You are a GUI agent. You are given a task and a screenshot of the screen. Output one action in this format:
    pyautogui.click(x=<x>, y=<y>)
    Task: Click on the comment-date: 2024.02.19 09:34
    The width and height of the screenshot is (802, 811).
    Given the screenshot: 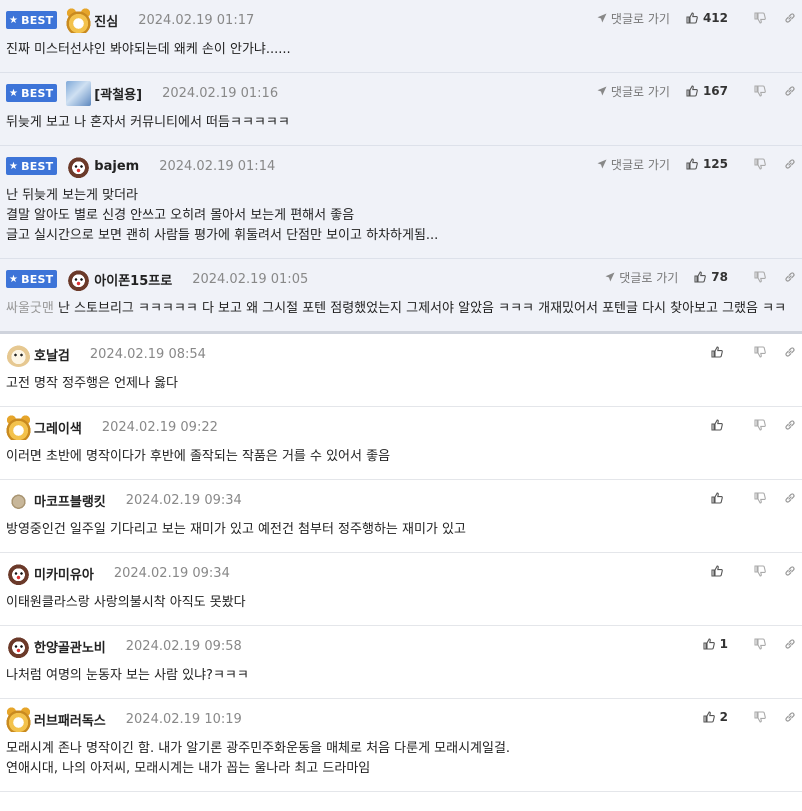 What is the action you would take?
    pyautogui.click(x=183, y=500)
    